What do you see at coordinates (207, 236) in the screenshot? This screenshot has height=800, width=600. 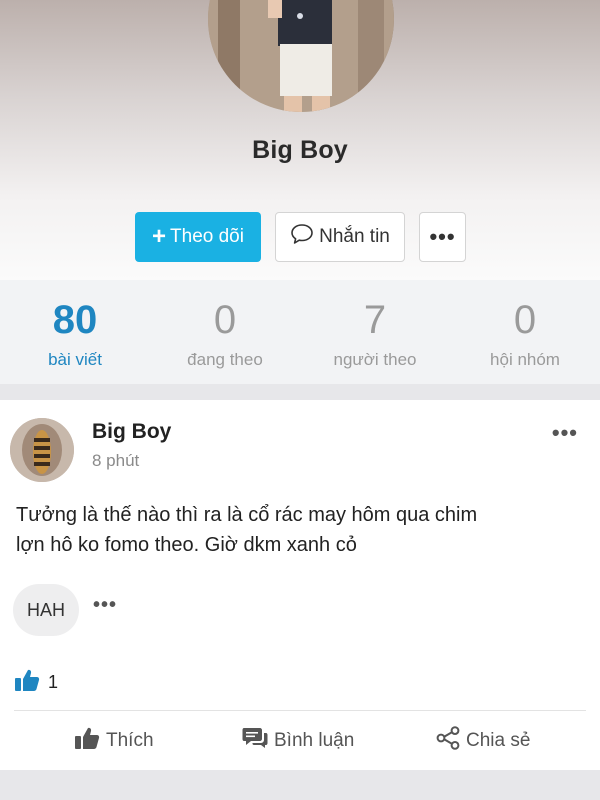 I see `follow-label: Theo dõi` at bounding box center [207, 236].